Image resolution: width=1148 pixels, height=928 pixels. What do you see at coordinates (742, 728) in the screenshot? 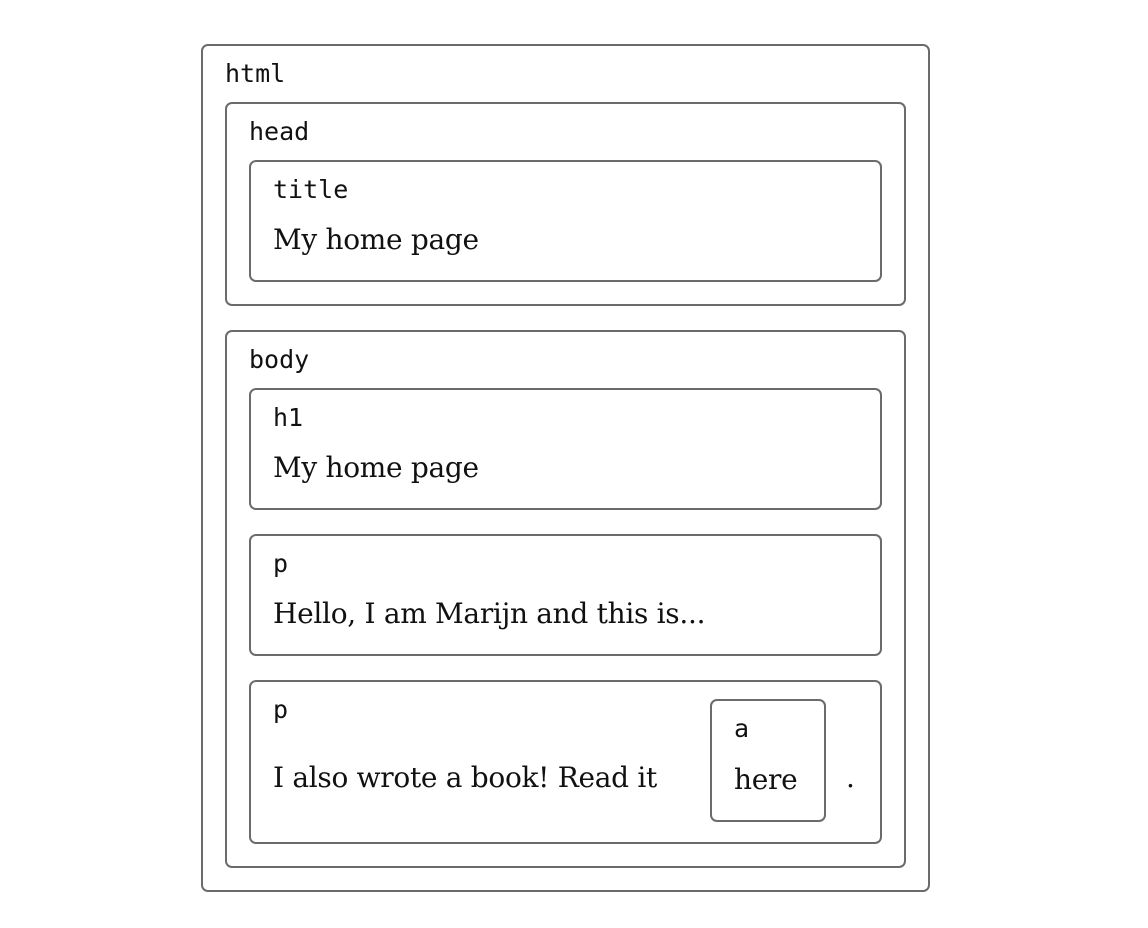
I see `a-node-tag: a` at bounding box center [742, 728].